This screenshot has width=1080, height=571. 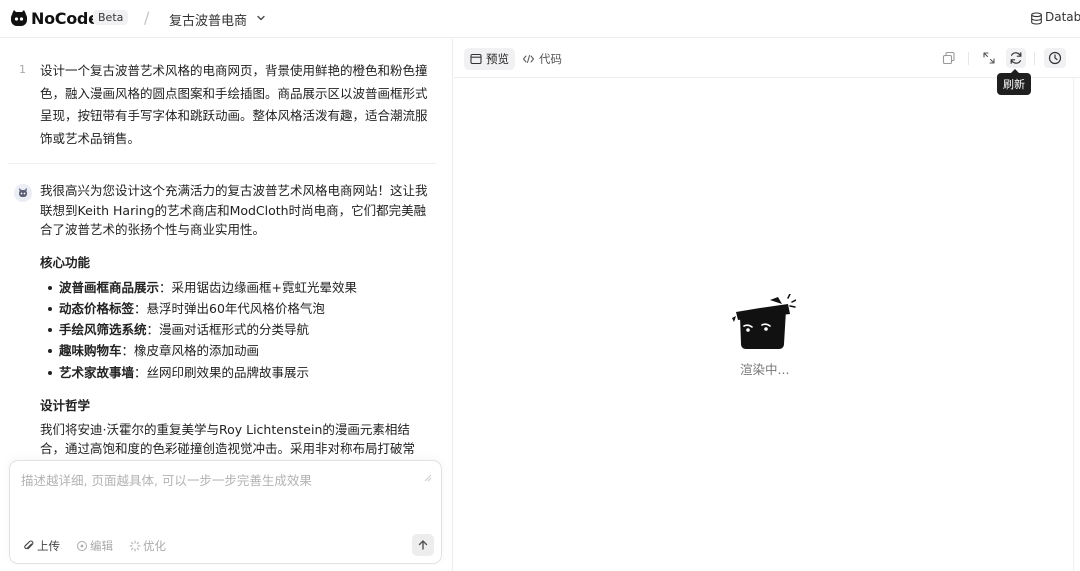 I want to click on tab-preview: 预览, so click(x=489, y=59).